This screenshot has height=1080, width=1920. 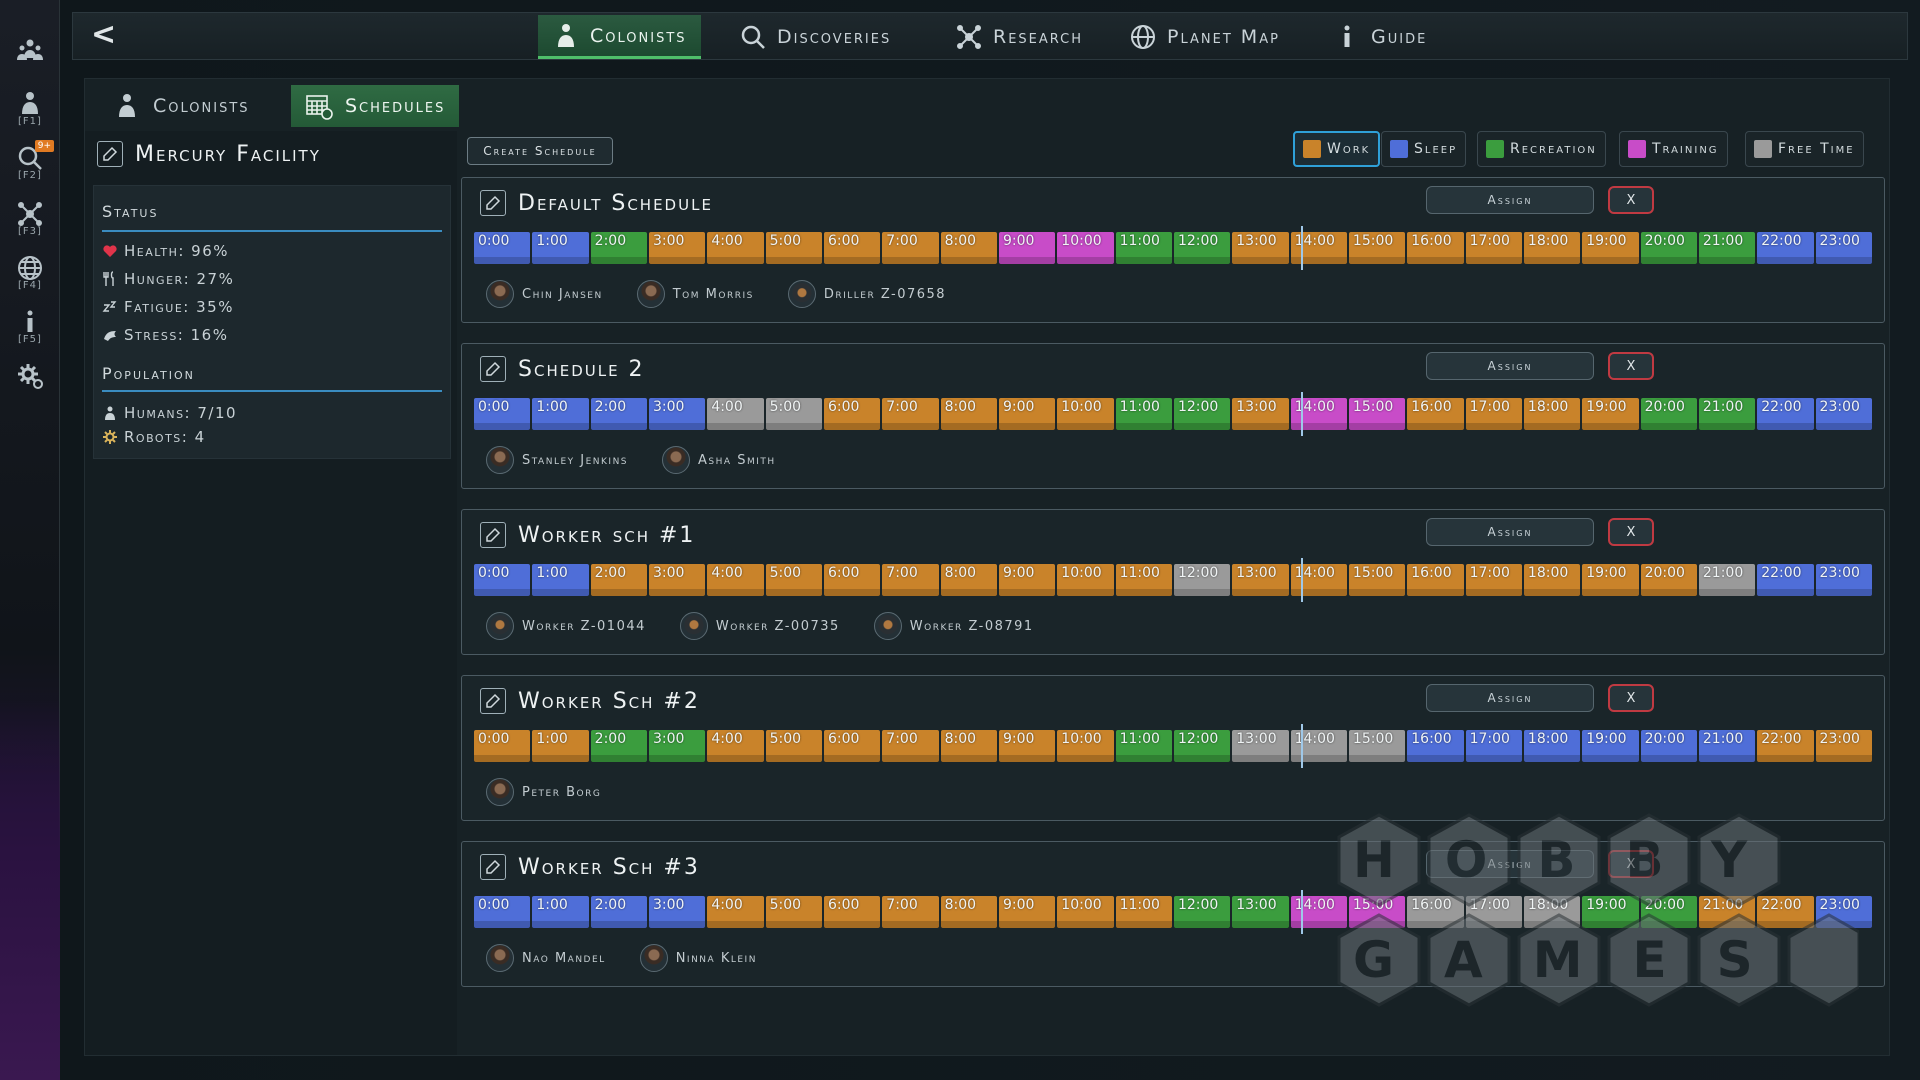 What do you see at coordinates (106, 35) in the screenshot?
I see `back-button: <` at bounding box center [106, 35].